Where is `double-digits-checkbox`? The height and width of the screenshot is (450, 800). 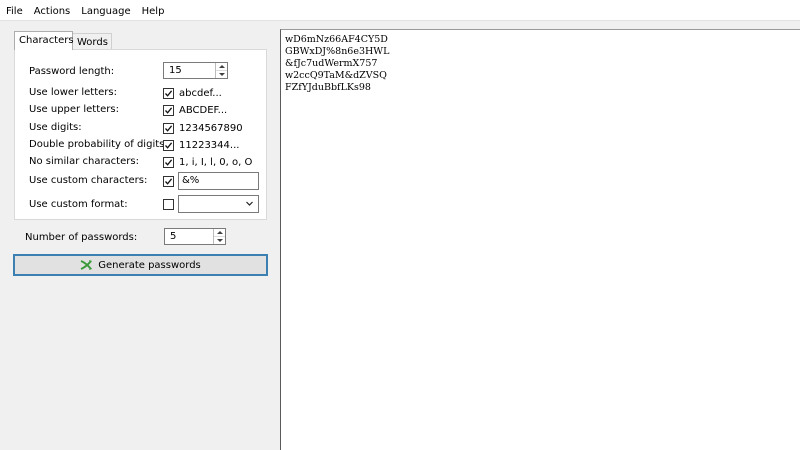
double-digits-checkbox is located at coordinates (168, 145).